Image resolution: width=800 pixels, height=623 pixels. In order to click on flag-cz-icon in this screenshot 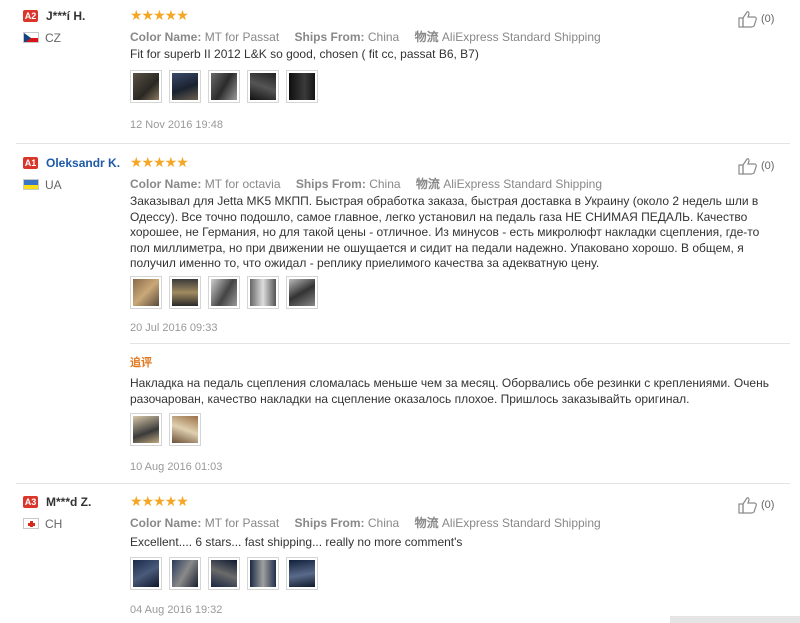, I will do `click(31, 37)`.